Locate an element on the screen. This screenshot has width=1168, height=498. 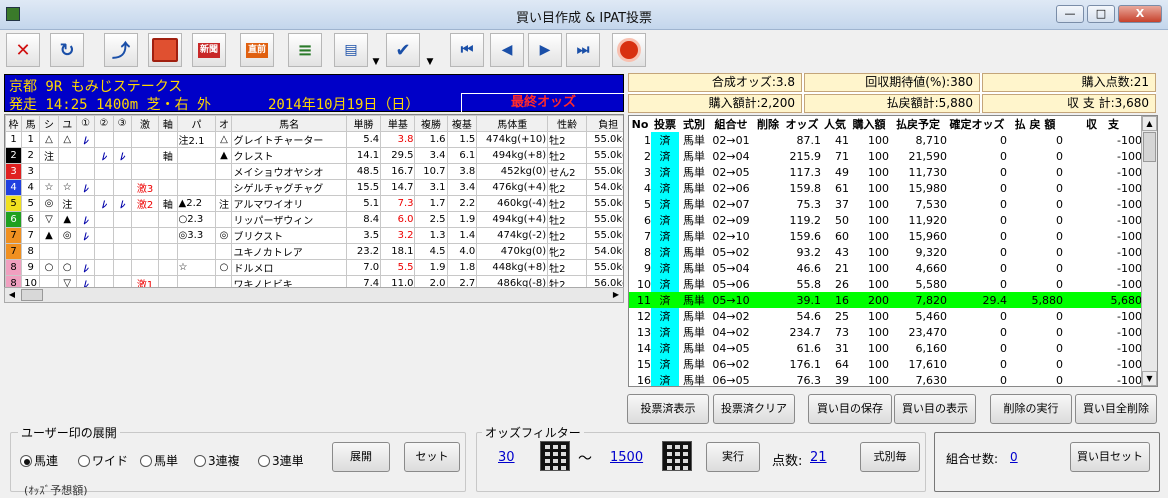
race-col-header: ユ is located at coordinates (67, 123).